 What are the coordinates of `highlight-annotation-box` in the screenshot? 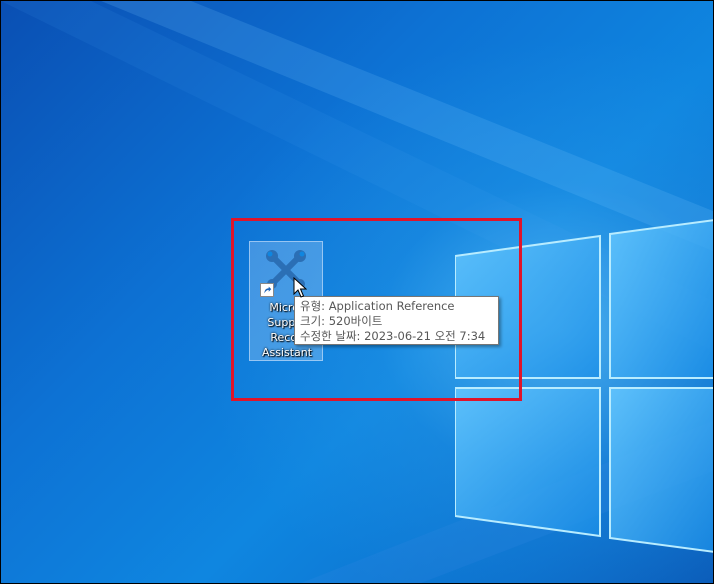 It's located at (376, 309).